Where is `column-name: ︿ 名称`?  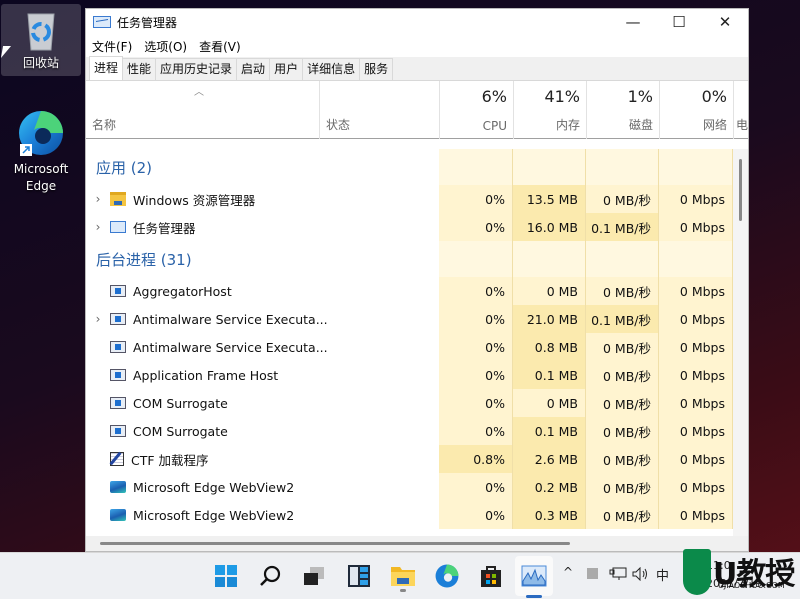 column-name: ︿ 名称 is located at coordinates (203, 110).